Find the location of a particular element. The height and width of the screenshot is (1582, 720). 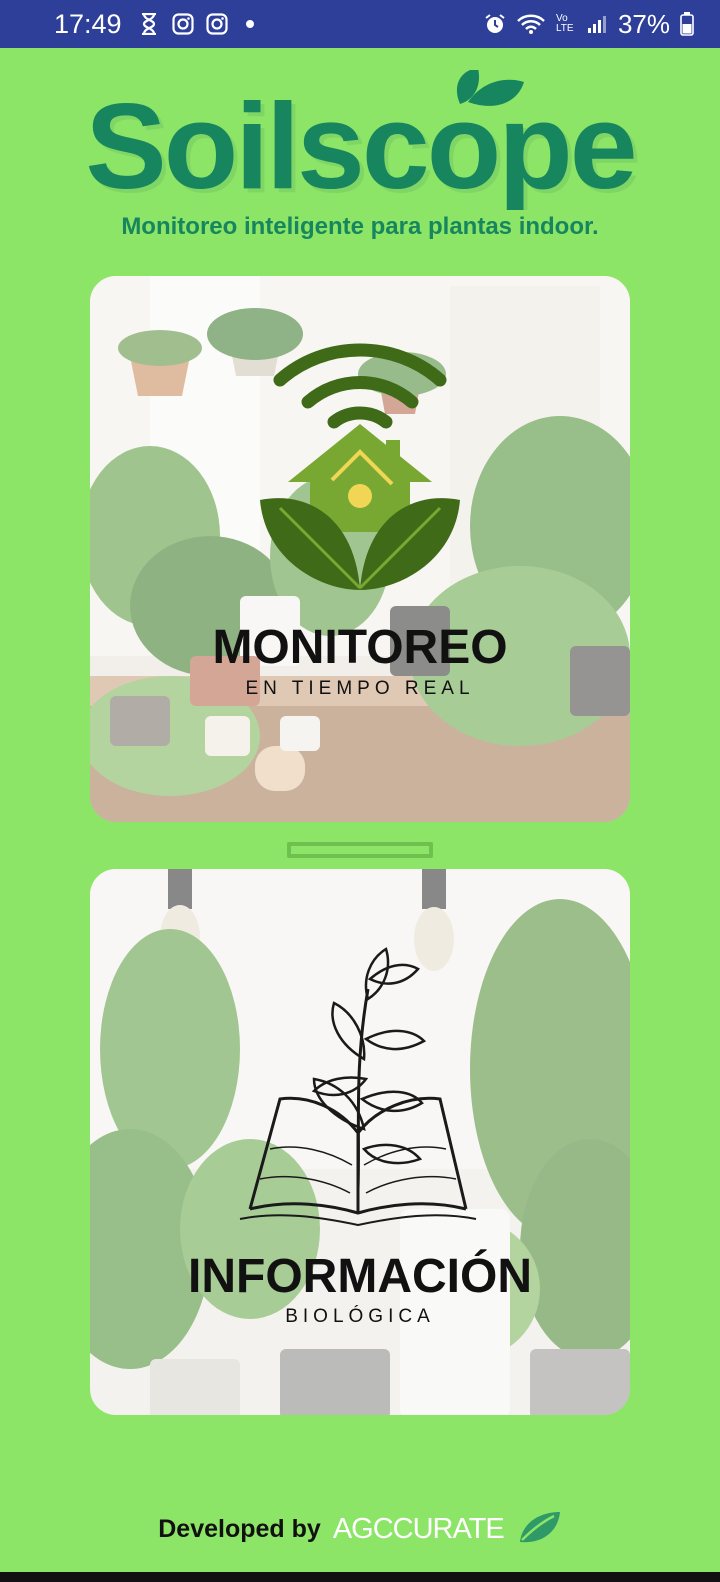

status-left-icons is located at coordinates (196, 24).